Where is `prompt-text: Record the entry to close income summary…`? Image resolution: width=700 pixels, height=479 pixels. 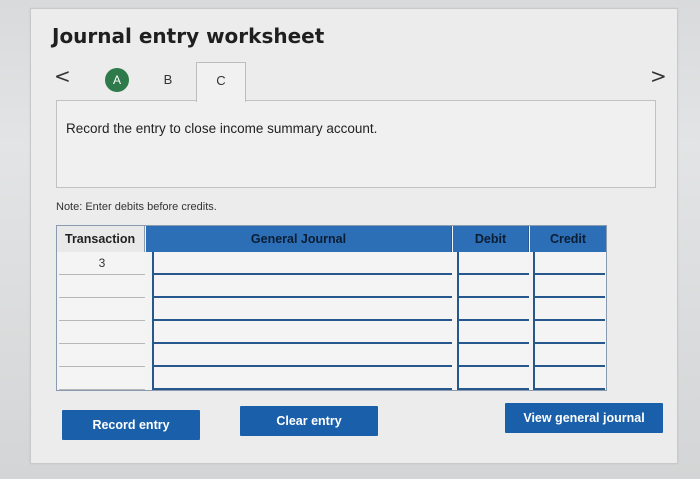 prompt-text: Record the entry to close income summary… is located at coordinates (222, 128).